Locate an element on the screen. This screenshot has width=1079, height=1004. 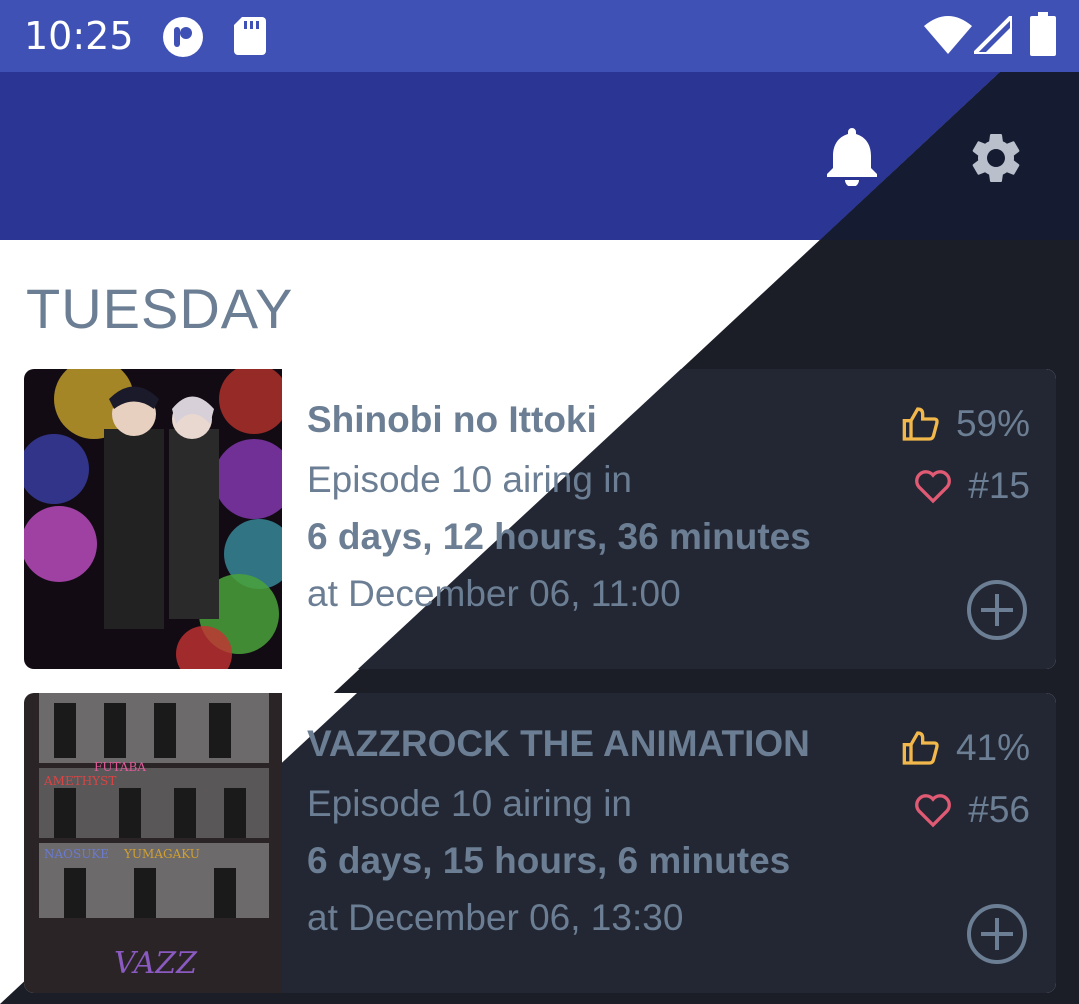
rank-value: #56 is located at coordinates (999, 809).